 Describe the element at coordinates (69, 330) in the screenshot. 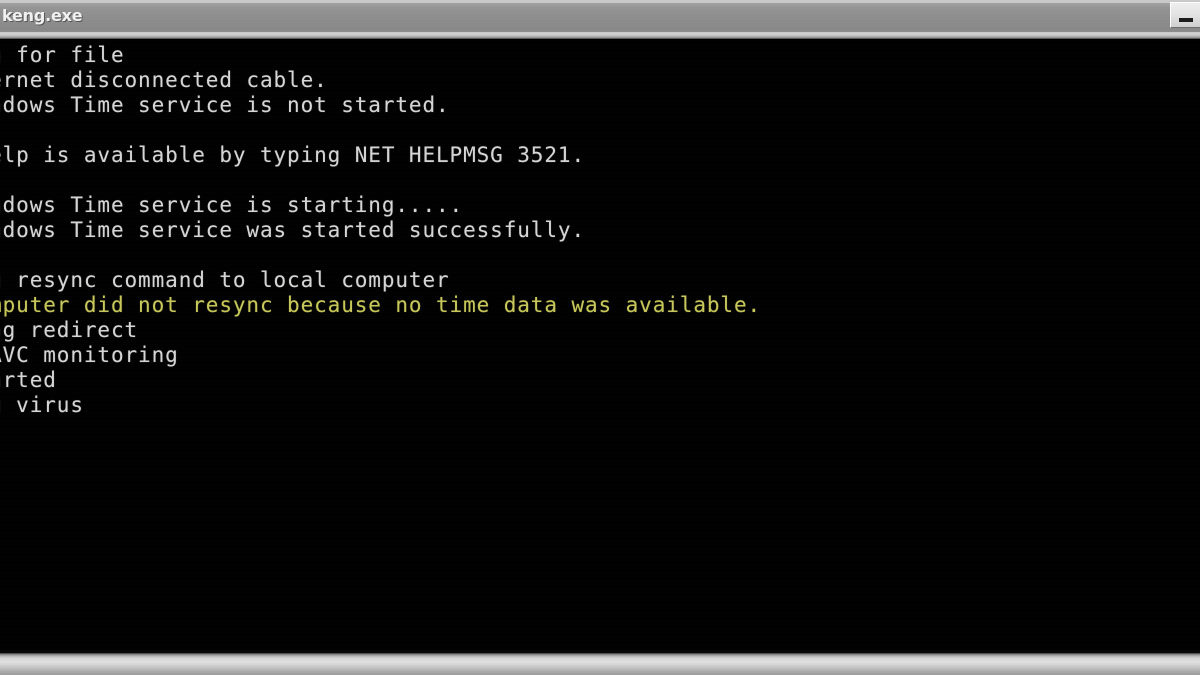

I see `console-line: king redirect` at that location.